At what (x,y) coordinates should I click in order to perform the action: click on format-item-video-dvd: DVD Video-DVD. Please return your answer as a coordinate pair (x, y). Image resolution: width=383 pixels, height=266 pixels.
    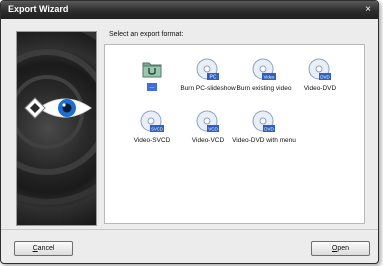
    Looking at the image, I should click on (320, 75).